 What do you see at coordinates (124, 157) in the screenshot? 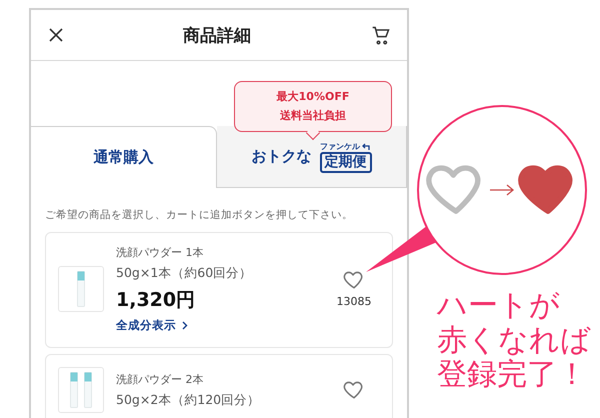
I see `purchase-tab: 通常購入` at bounding box center [124, 157].